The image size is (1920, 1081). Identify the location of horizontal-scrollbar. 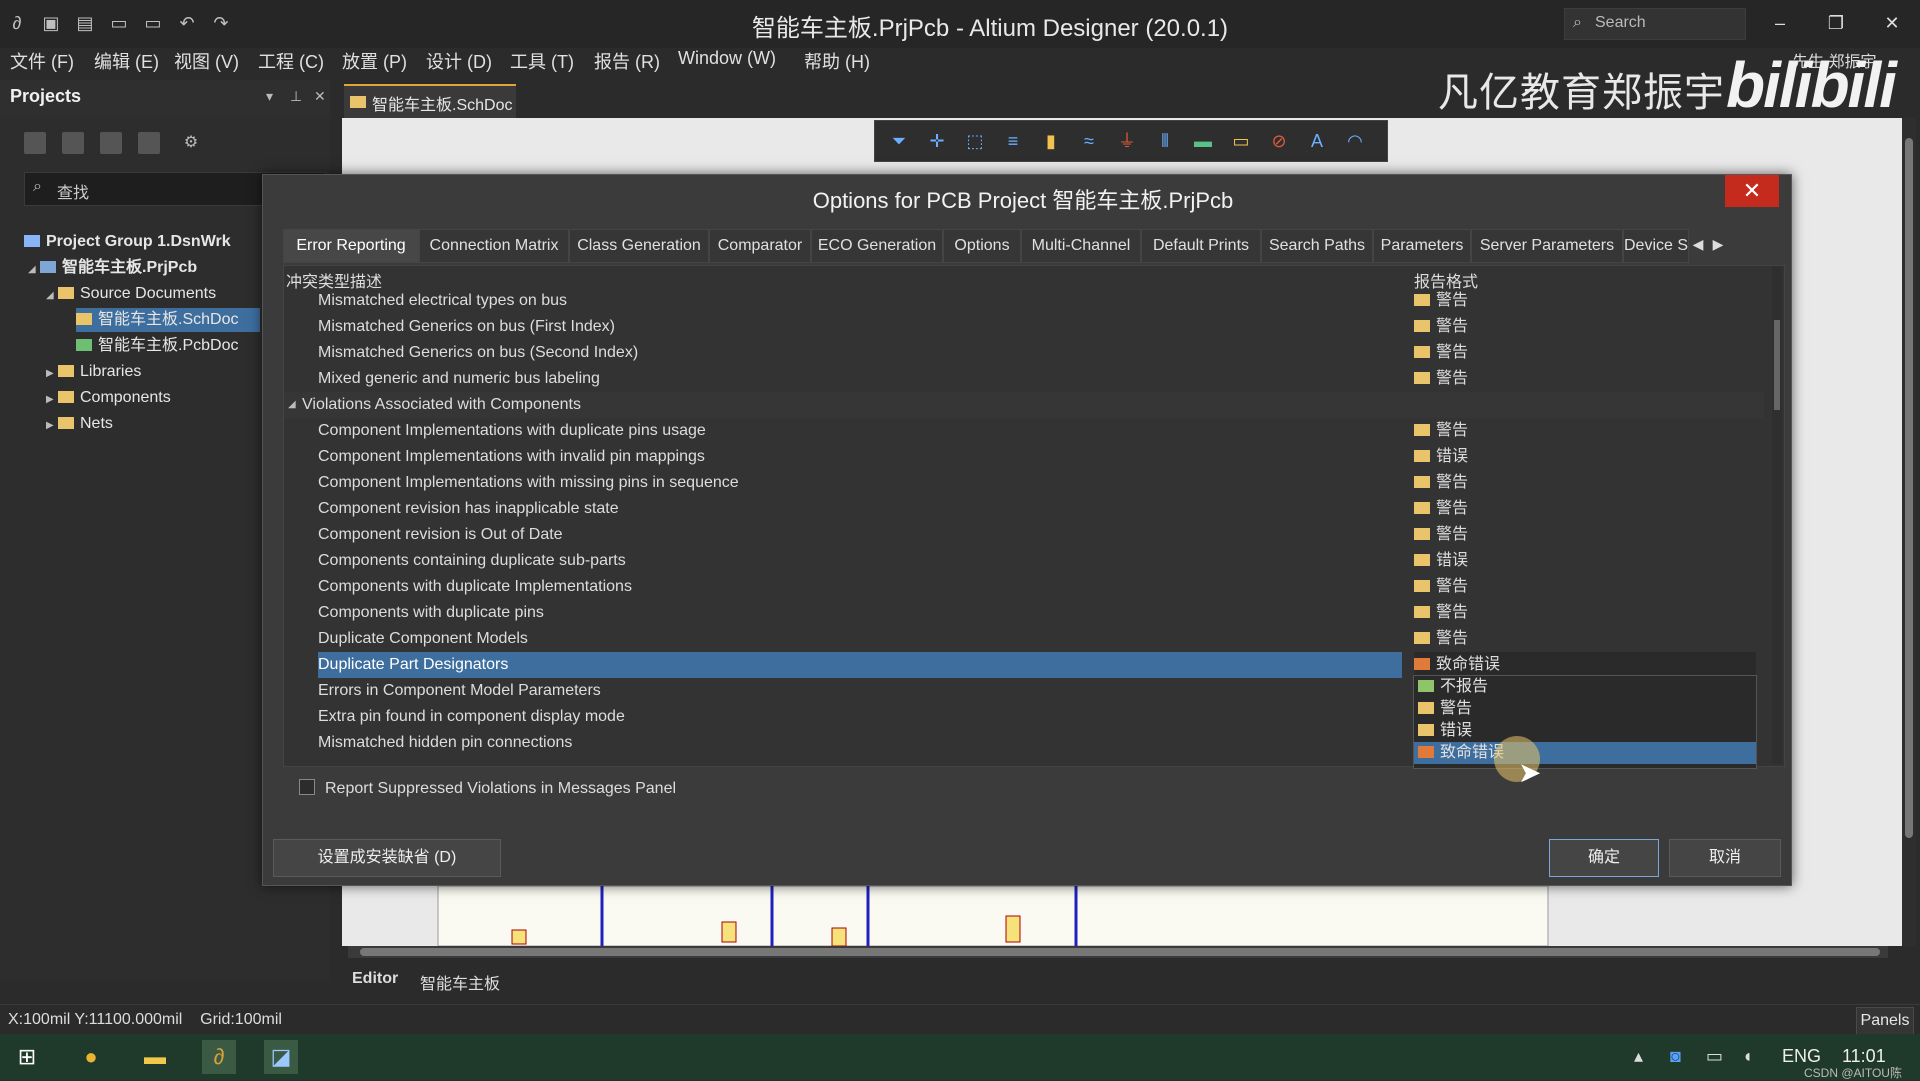
(1118, 952).